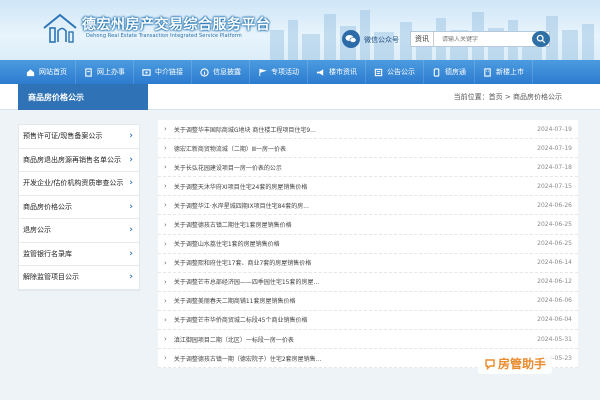 The image size is (600, 400). What do you see at coordinates (455, 72) in the screenshot?
I see `nav-label: 德房通` at bounding box center [455, 72].